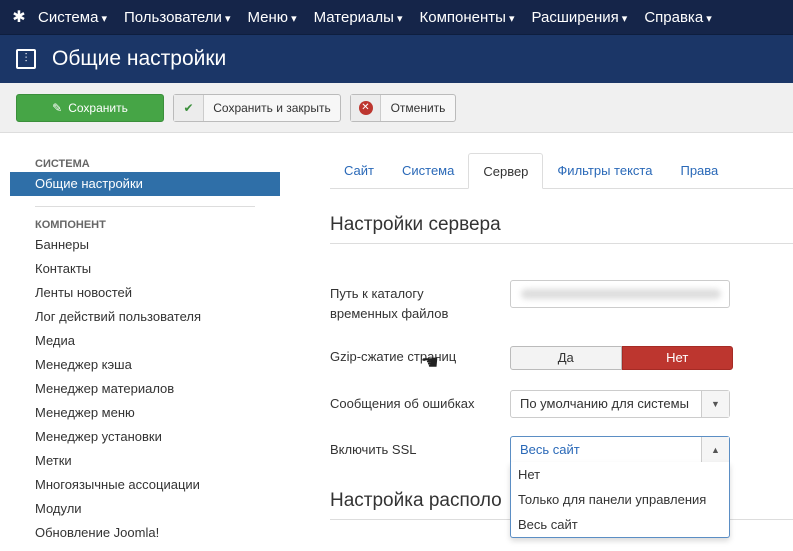  Describe the element at coordinates (177, 17) in the screenshot. I see `menu-users: Пользователи` at that location.